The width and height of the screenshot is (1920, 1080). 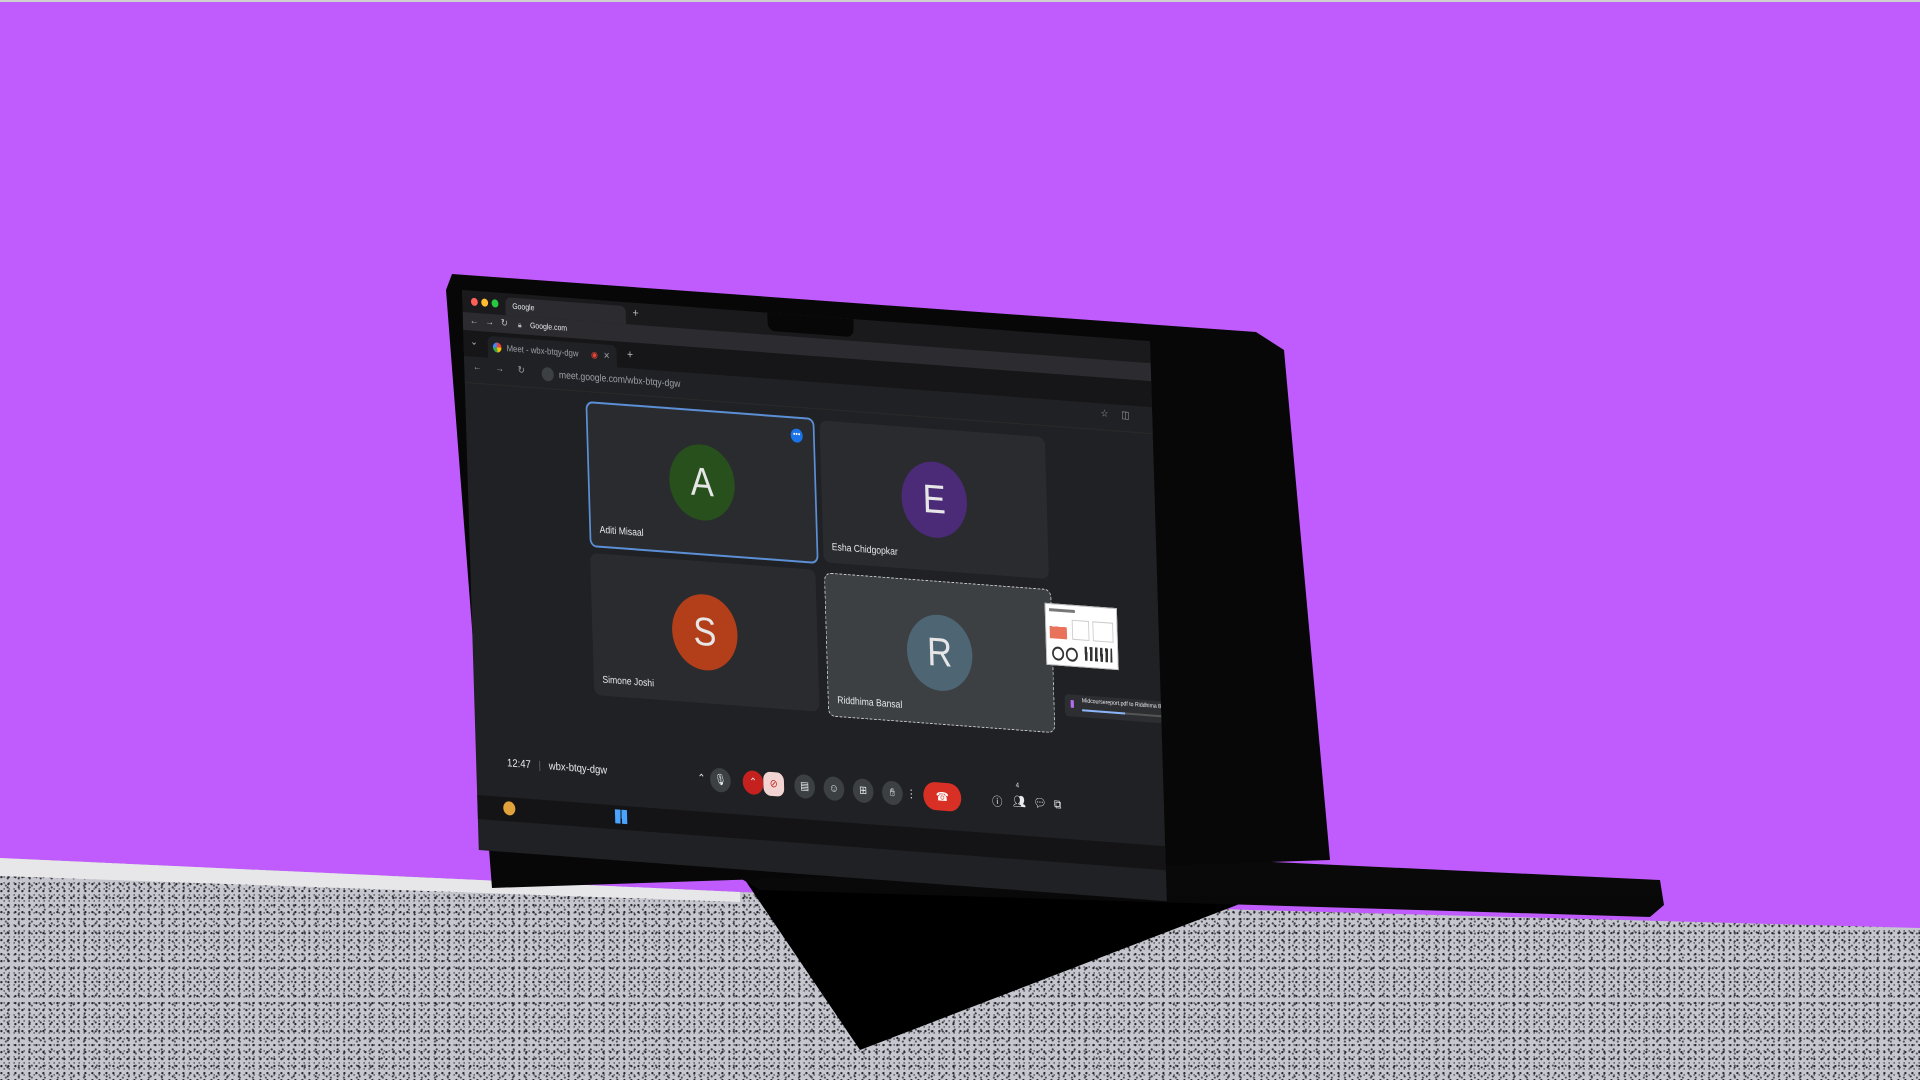 What do you see at coordinates (1124, 705) in the screenshot?
I see `download-text: Midcoursereport.pdf to Riddhima Bansal` at bounding box center [1124, 705].